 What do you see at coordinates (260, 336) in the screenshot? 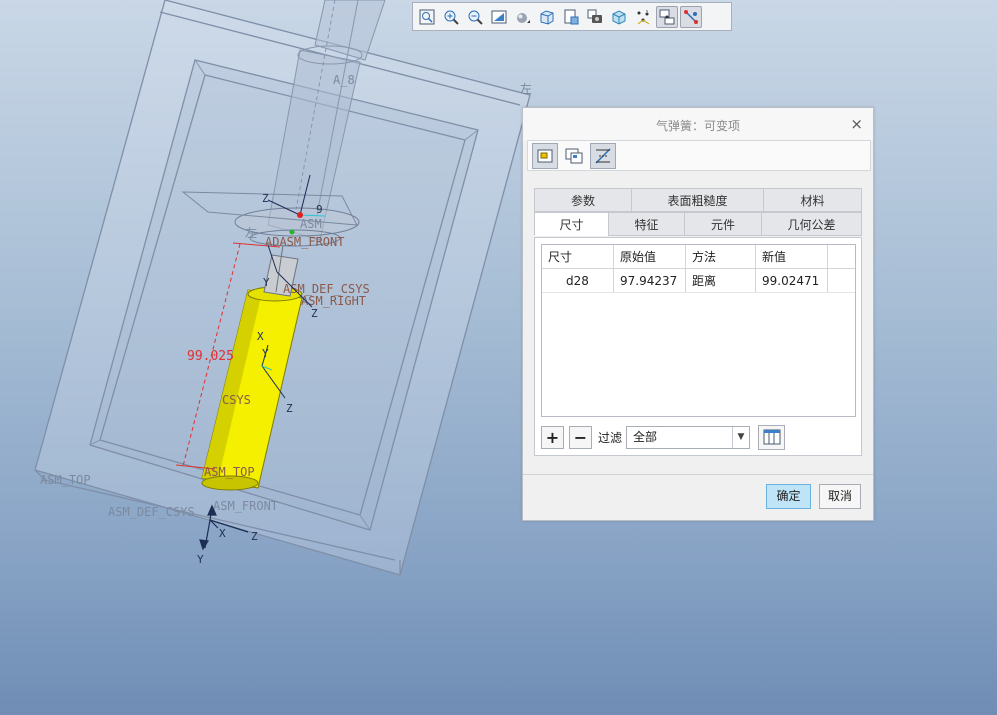
I see `csys-lower-x: X` at bounding box center [260, 336].